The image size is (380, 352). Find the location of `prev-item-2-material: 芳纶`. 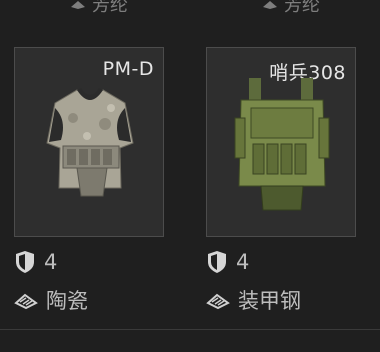

prev-item-2-material: 芳纶 is located at coordinates (291, 8).